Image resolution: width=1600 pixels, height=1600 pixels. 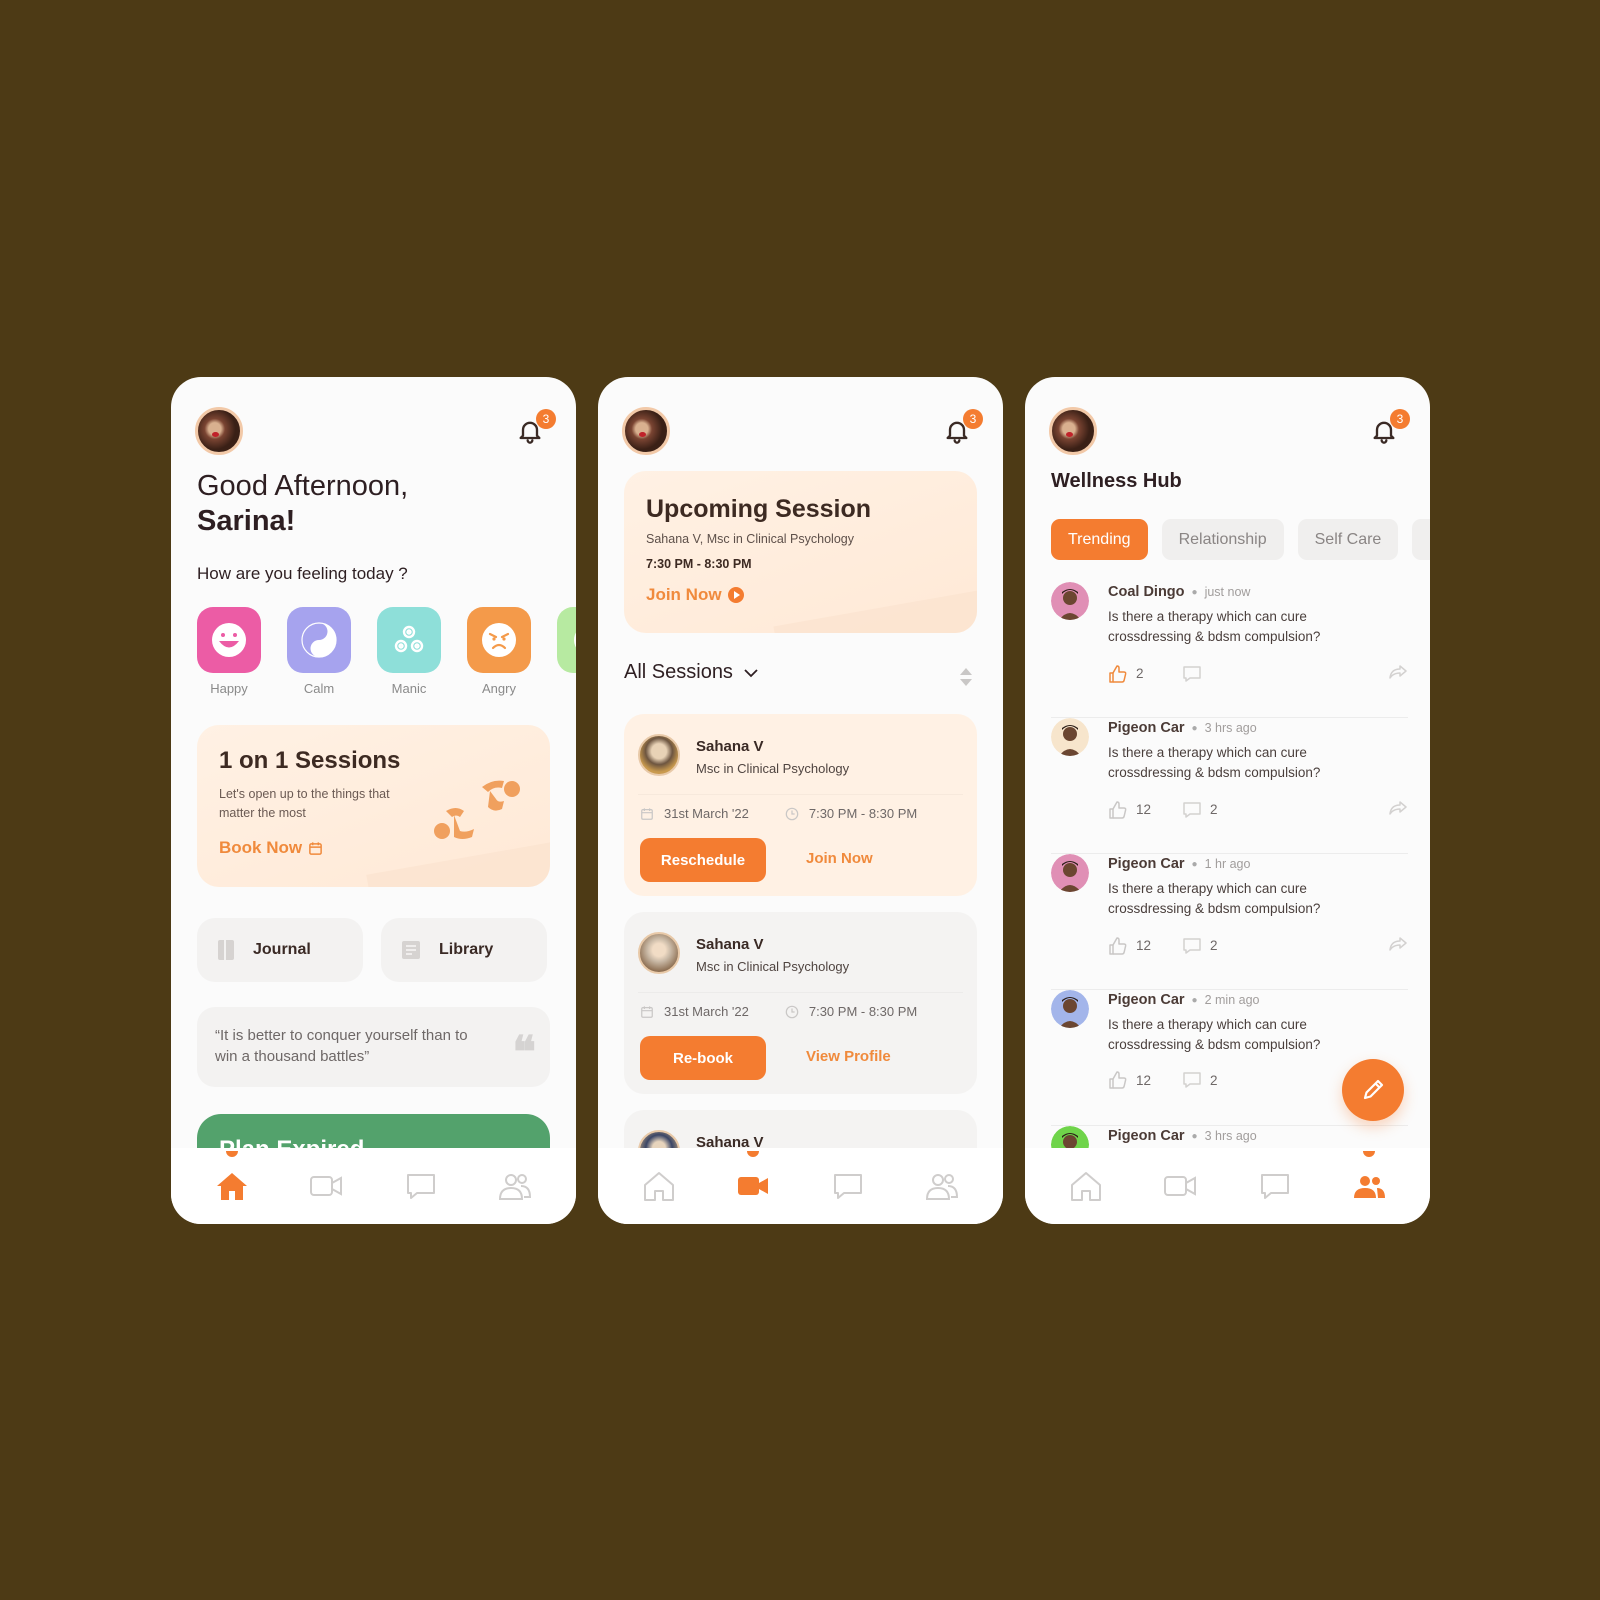 I want to click on library-button: Library, so click(x=464, y=950).